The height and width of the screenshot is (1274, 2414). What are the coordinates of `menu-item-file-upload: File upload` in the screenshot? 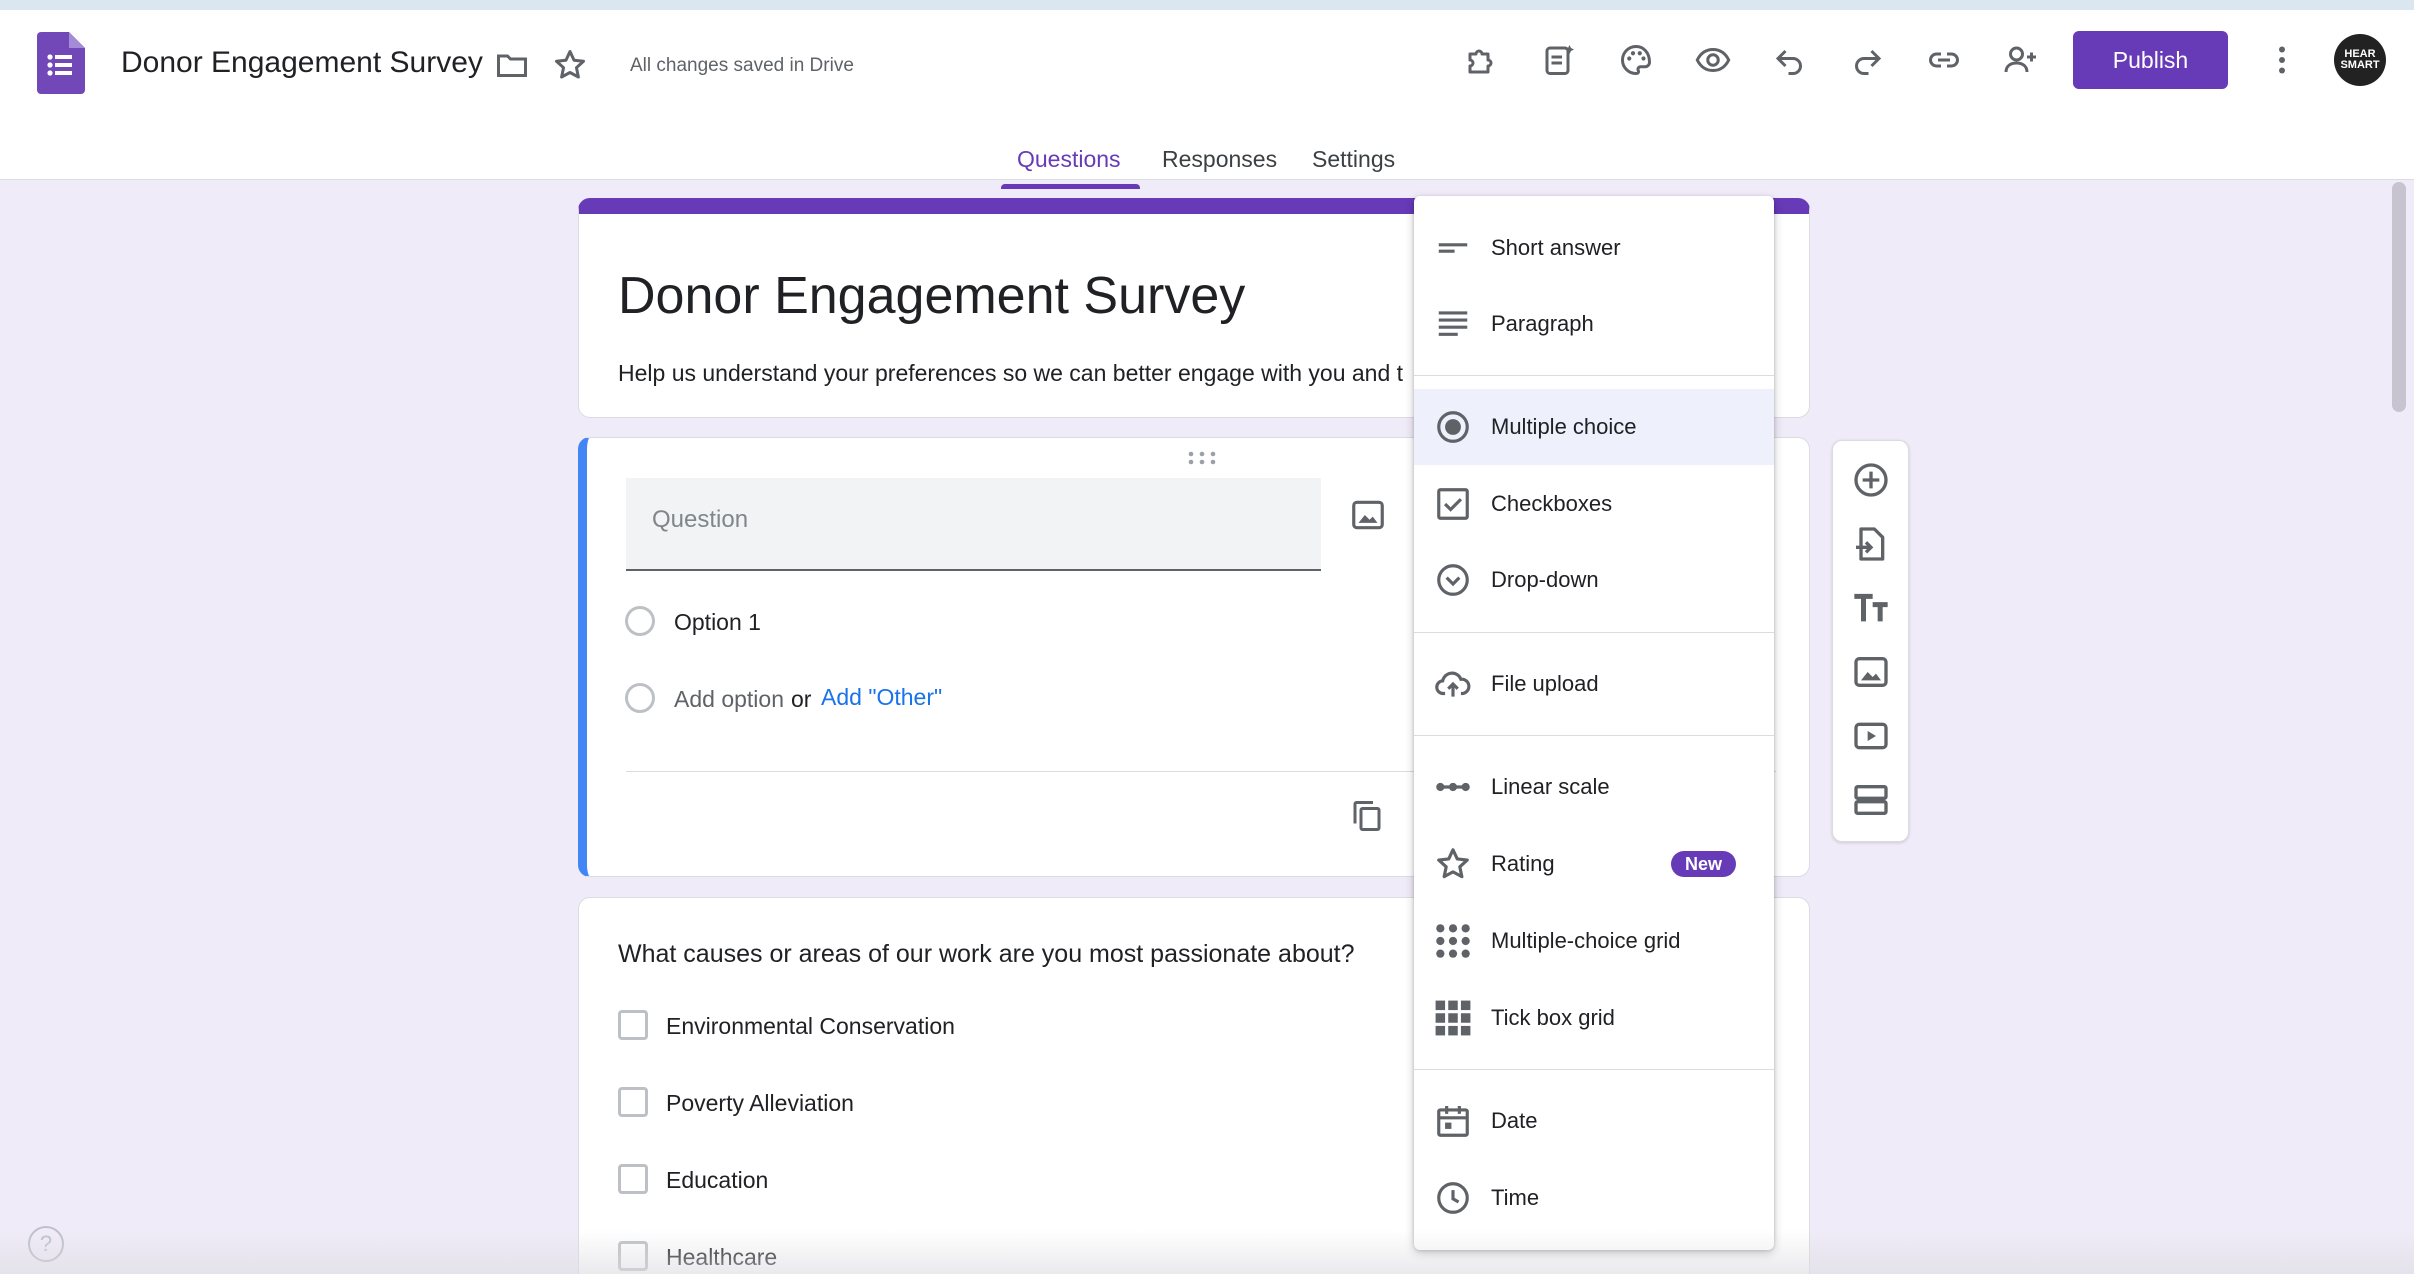 It's located at (1594, 684).